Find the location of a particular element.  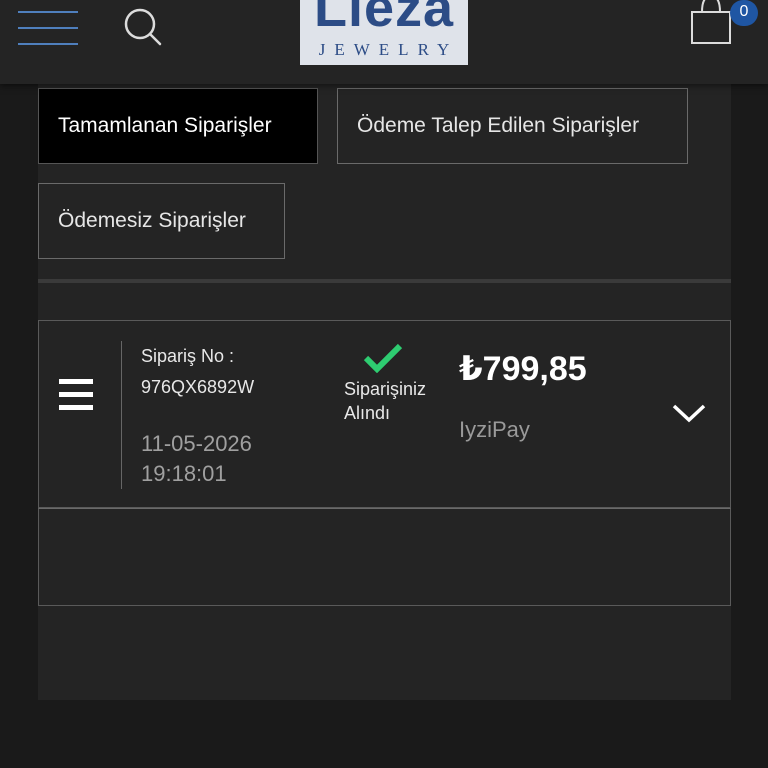

brand-name: Lieza is located at coordinates (384, 19).